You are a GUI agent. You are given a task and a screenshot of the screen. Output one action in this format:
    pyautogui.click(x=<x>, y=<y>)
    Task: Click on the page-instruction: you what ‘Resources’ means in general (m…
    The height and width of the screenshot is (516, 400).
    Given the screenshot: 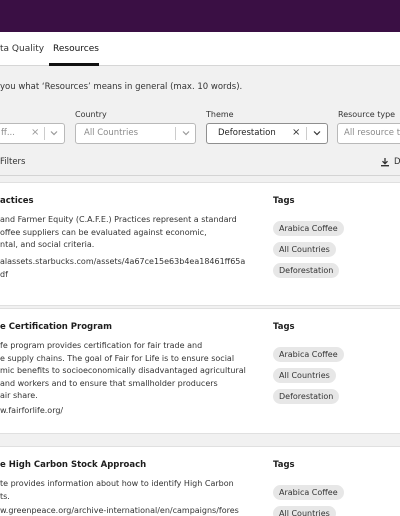 What is the action you would take?
    pyautogui.click(x=121, y=87)
    